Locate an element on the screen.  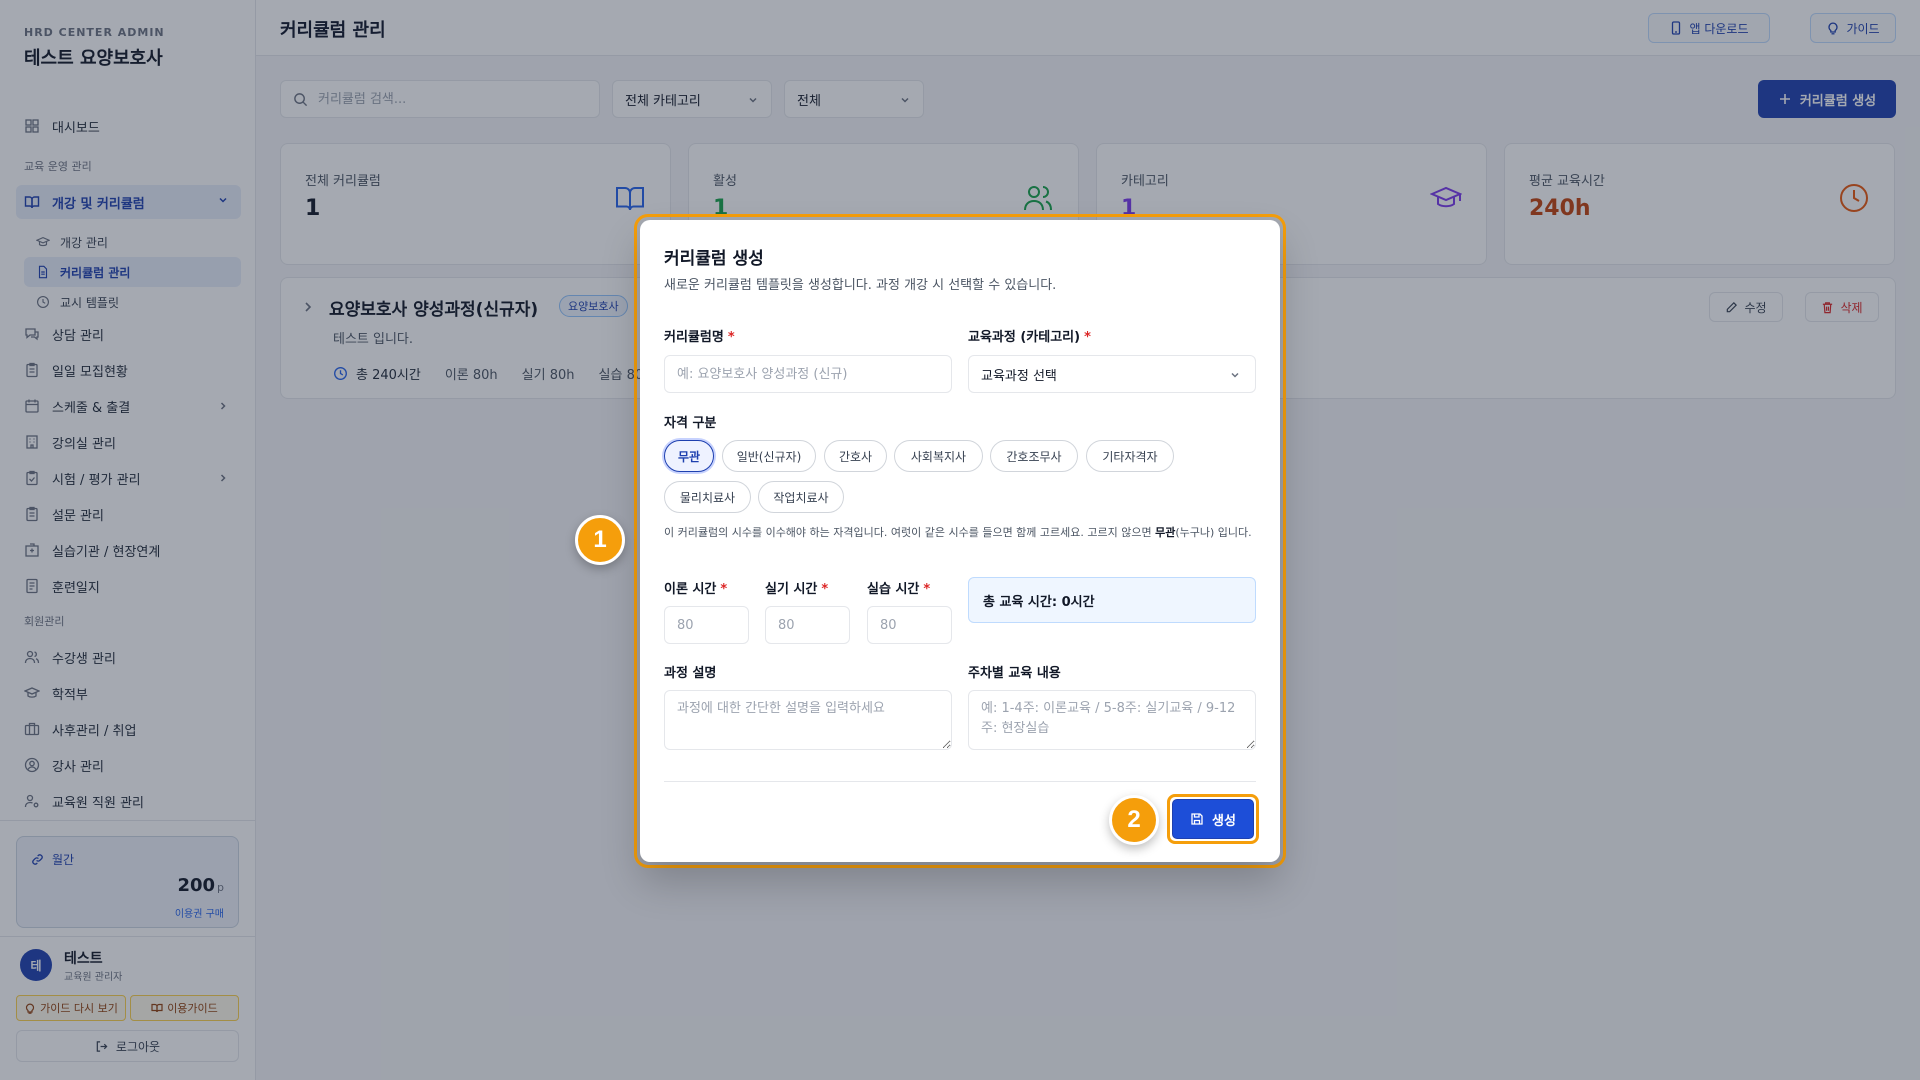
chip-qualification-any: 무관 is located at coordinates (689, 456).